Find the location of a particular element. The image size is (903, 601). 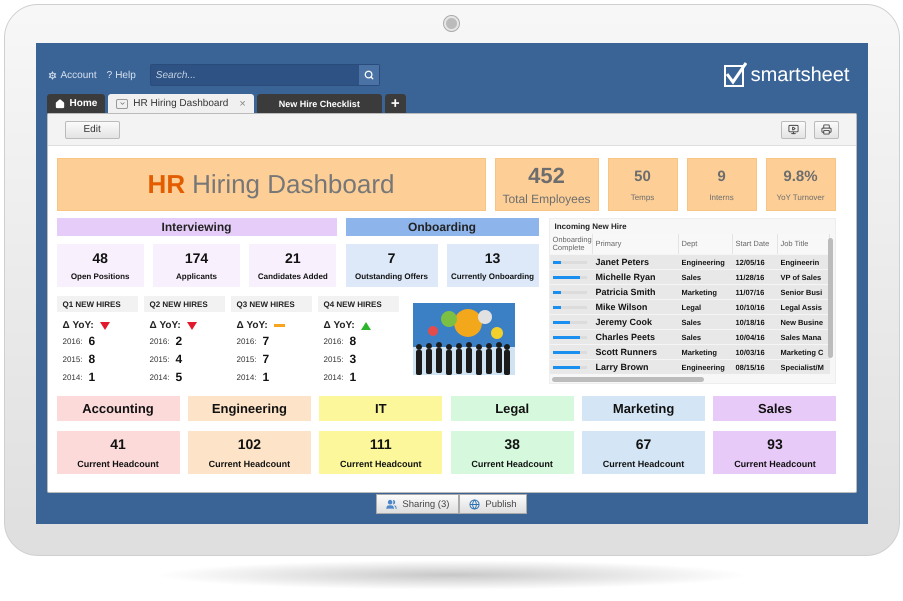

dropdown-caret-icon is located at coordinates (122, 103).